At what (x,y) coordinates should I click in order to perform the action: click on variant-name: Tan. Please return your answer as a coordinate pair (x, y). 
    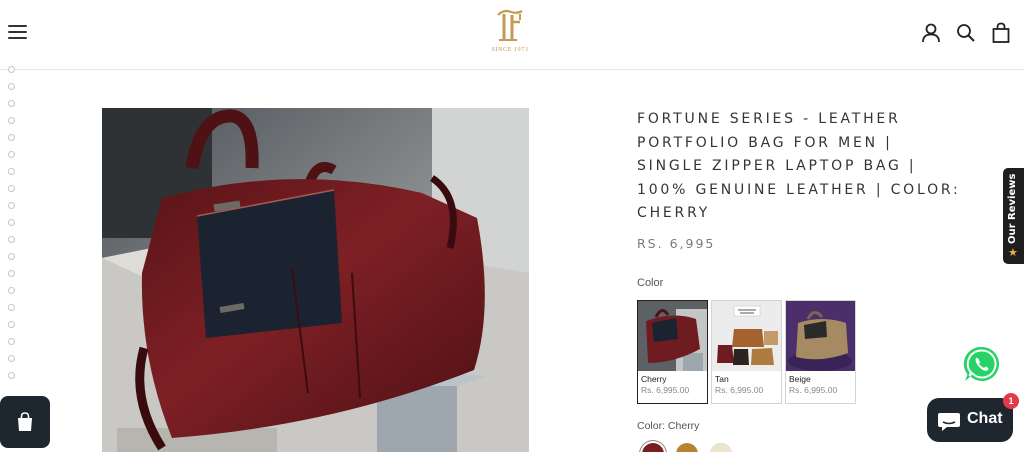
    Looking at the image, I should click on (722, 379).